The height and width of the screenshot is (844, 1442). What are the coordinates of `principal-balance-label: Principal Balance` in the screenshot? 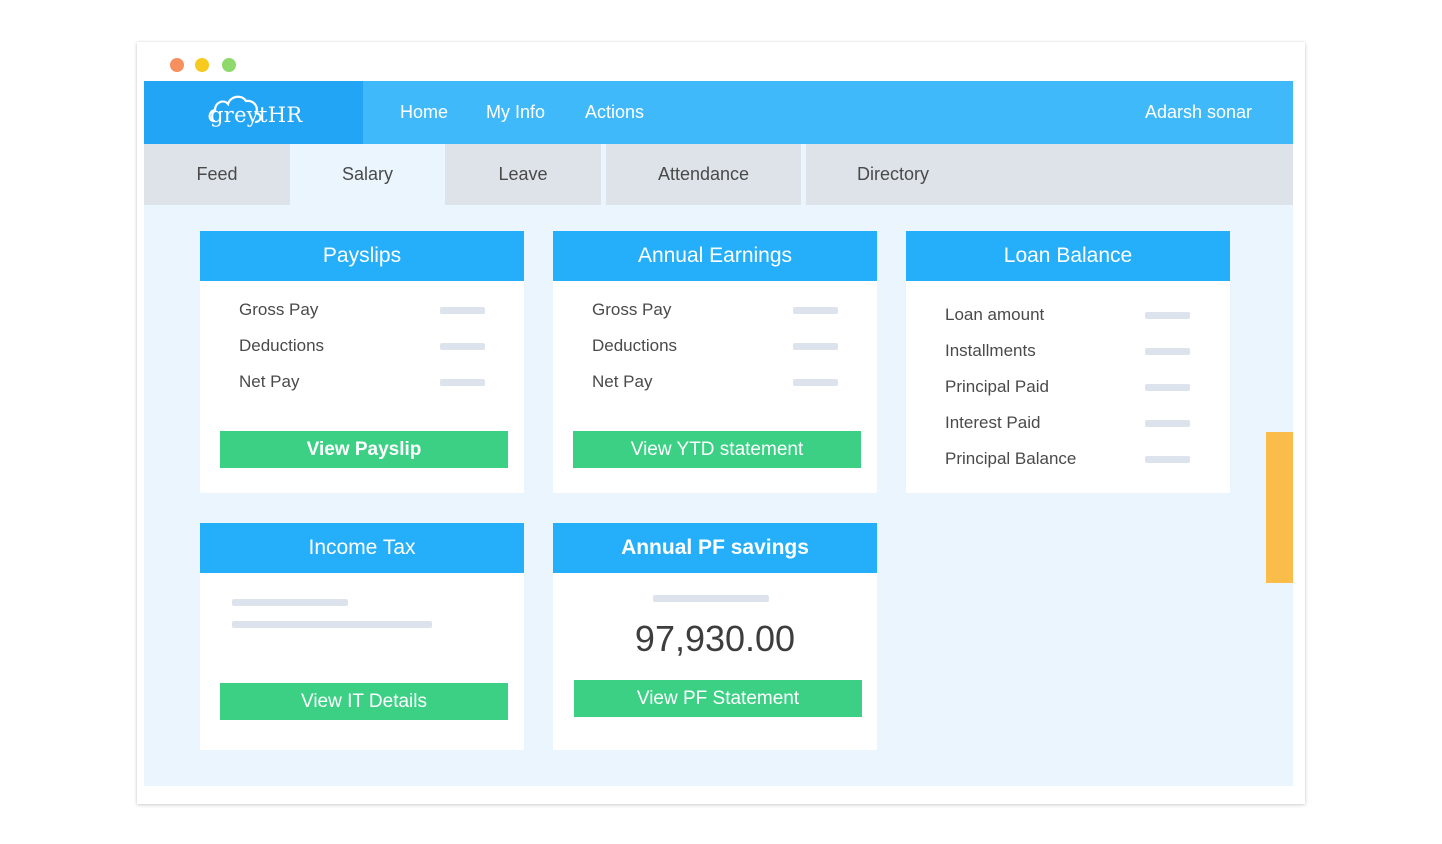 It's located at (1011, 458).